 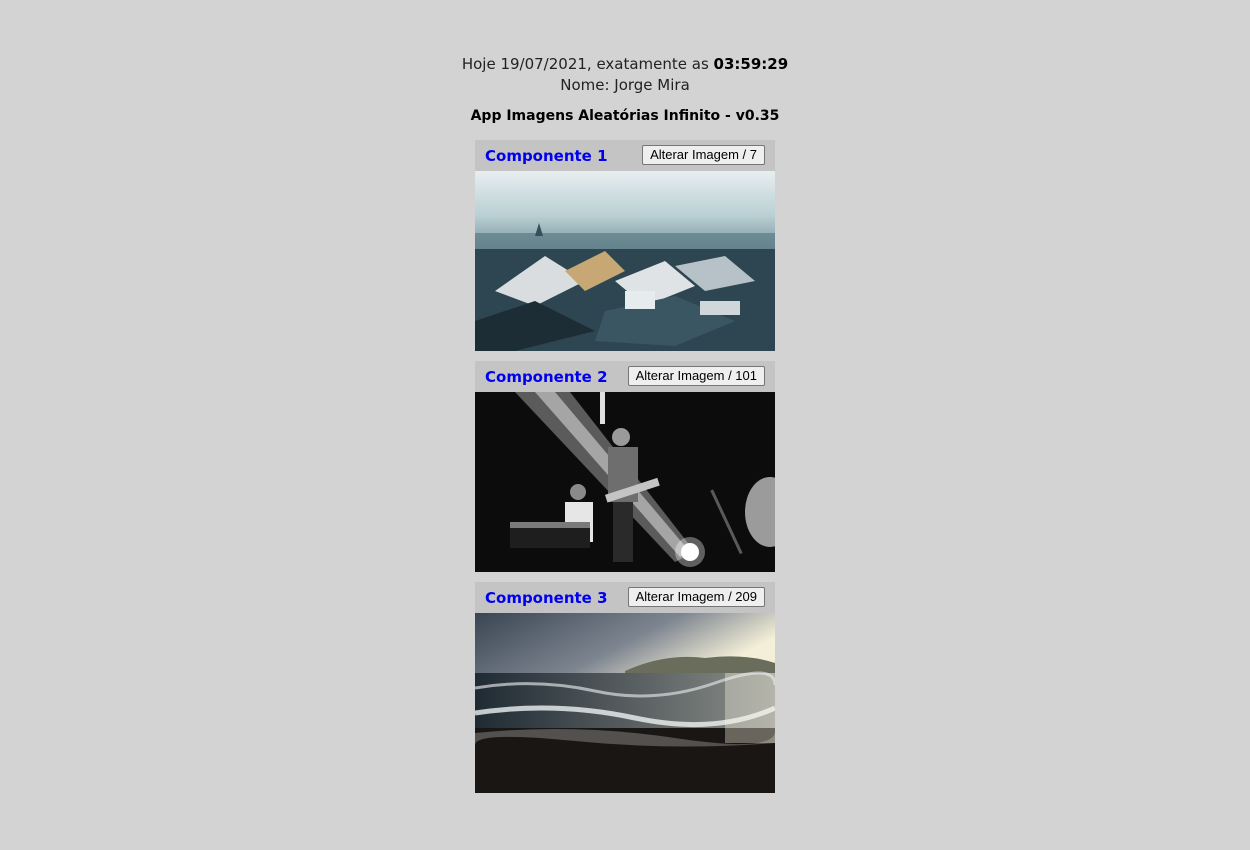 I want to click on change-image-button-3: Alterar Imagem / 209, so click(x=696, y=597).